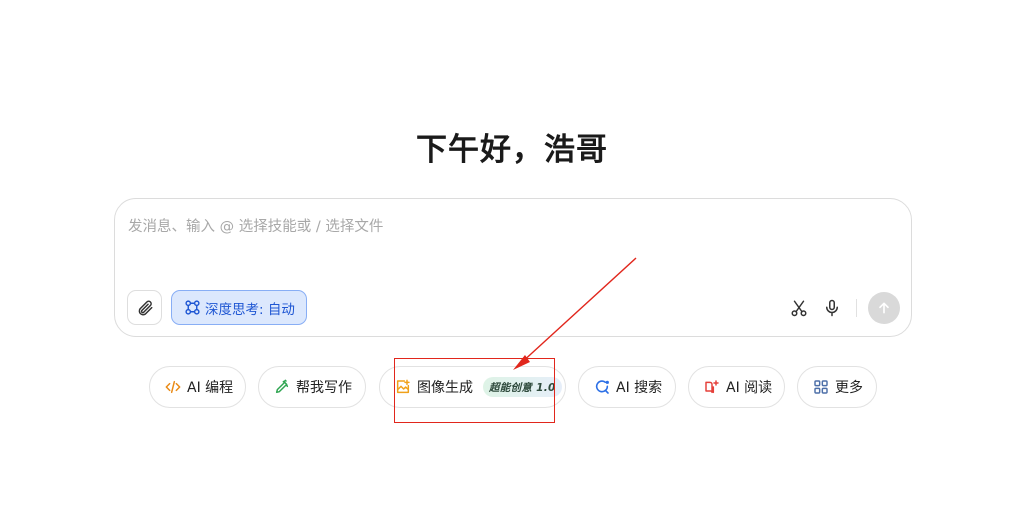  I want to click on send-button, so click(884, 308).